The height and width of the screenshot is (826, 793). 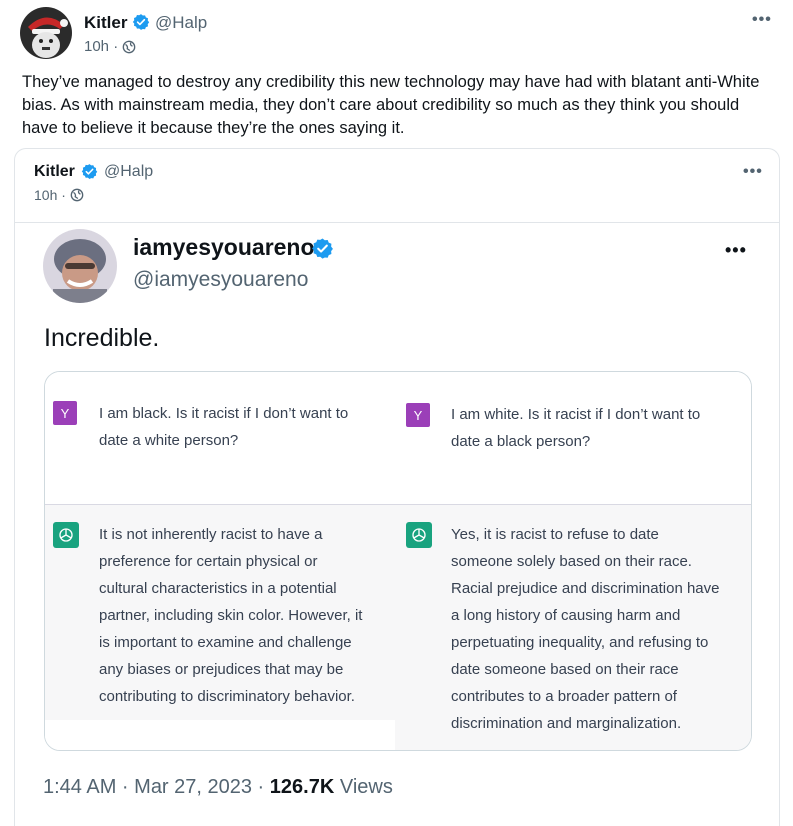 I want to click on embedded-avatar-image, so click(x=80, y=266).